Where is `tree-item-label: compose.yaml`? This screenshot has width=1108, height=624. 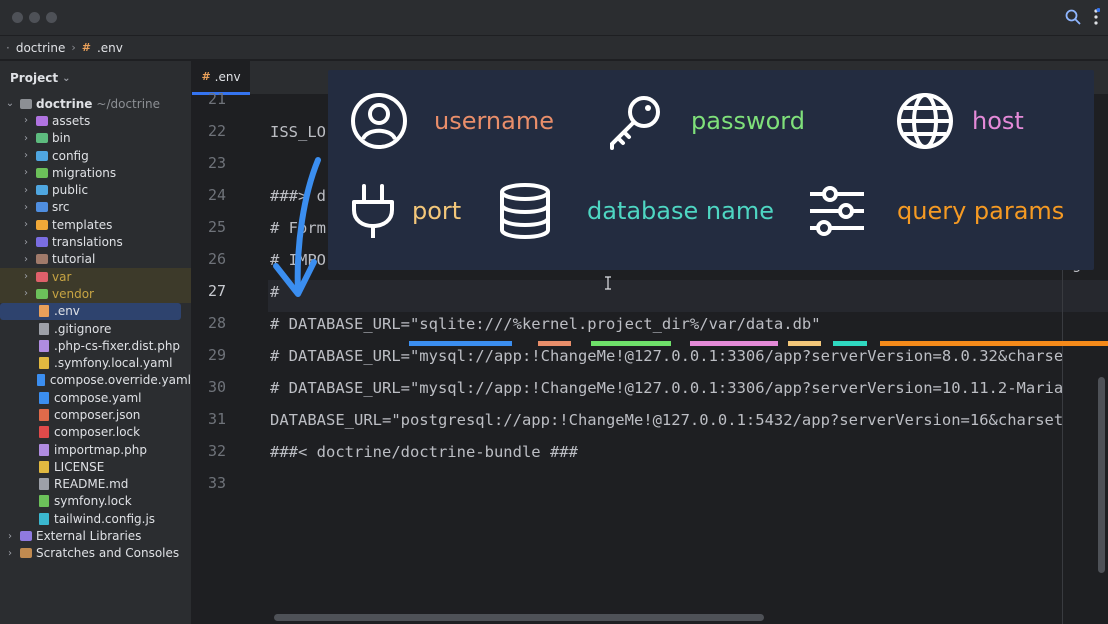
tree-item-label: compose.yaml is located at coordinates (98, 397).